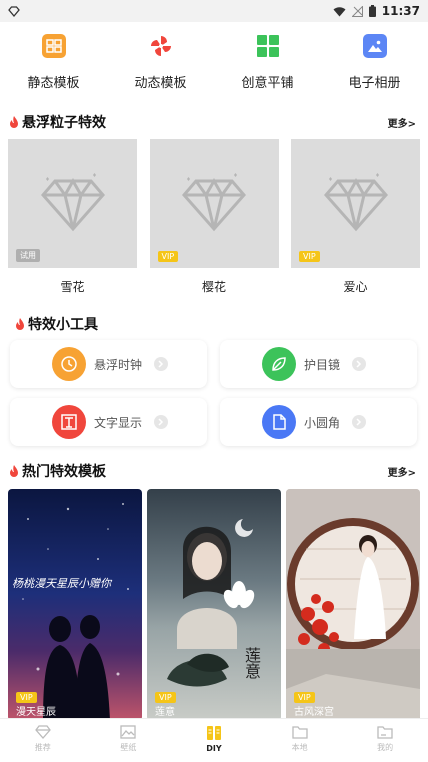 This screenshot has height=762, width=428. What do you see at coordinates (214, 324) in the screenshot?
I see `tools-section-header: 特效小工具` at bounding box center [214, 324].